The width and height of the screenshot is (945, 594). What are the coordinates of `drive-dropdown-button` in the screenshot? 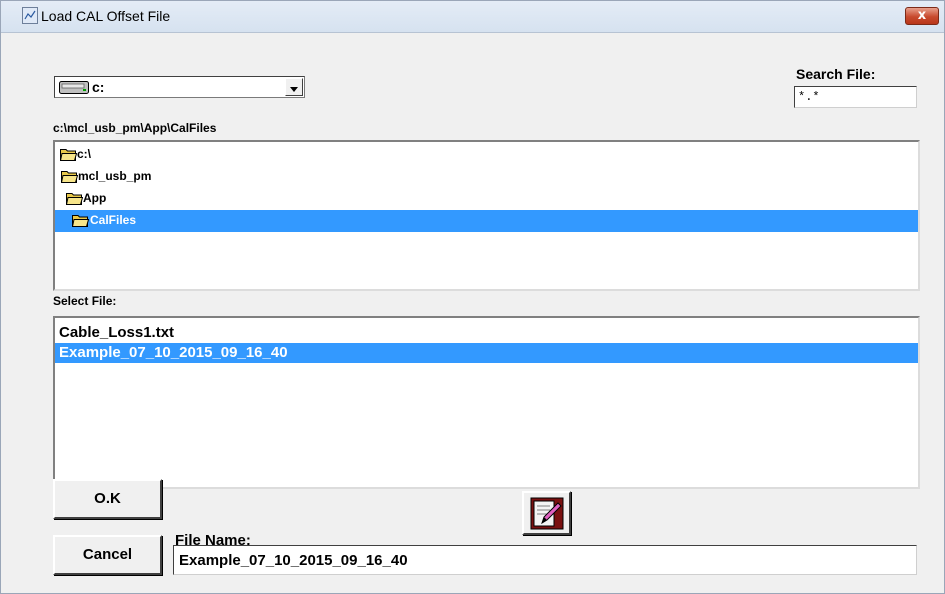 It's located at (294, 87).